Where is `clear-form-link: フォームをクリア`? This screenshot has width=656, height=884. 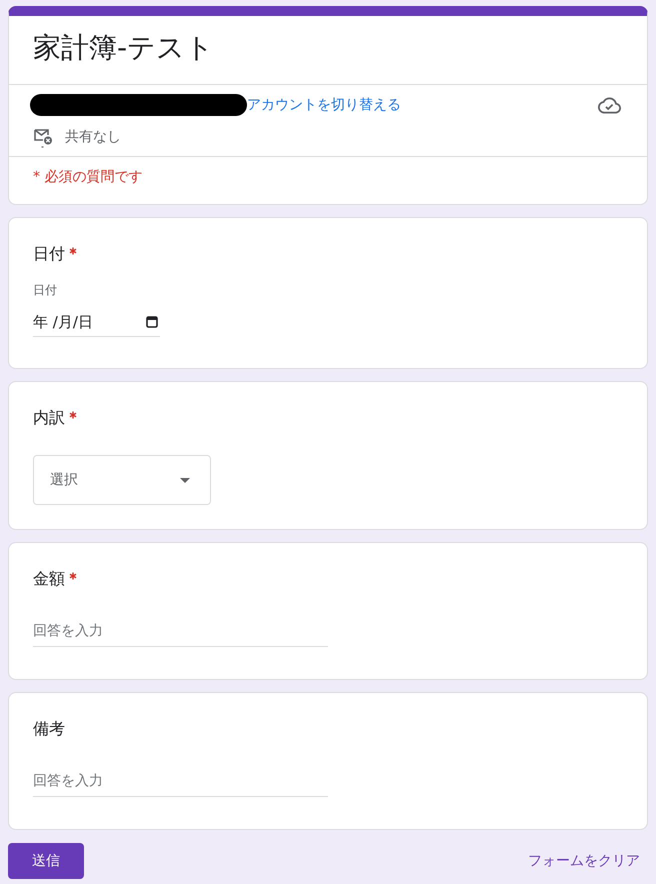
clear-form-link: フォームをクリア is located at coordinates (584, 861).